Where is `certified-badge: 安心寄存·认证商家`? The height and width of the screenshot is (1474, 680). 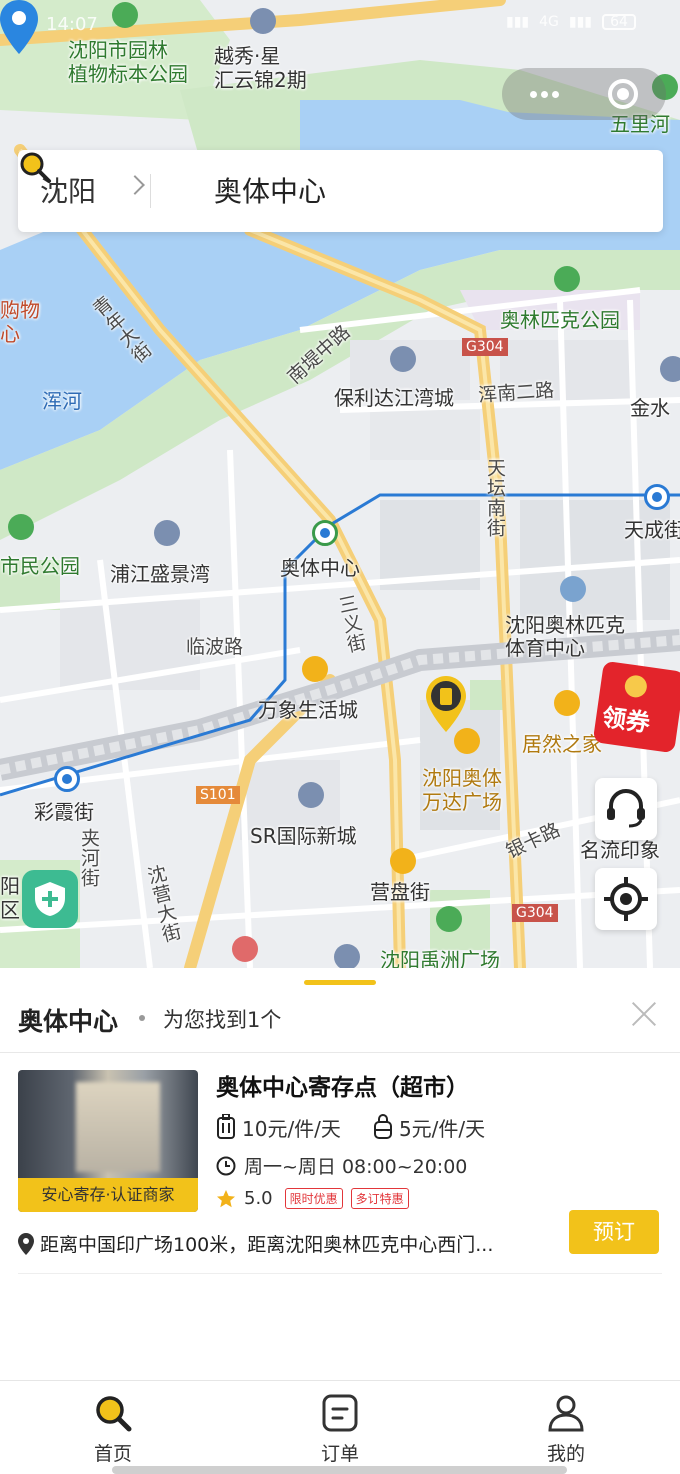
certified-badge: 安心寄存·认证商家 is located at coordinates (108, 1195).